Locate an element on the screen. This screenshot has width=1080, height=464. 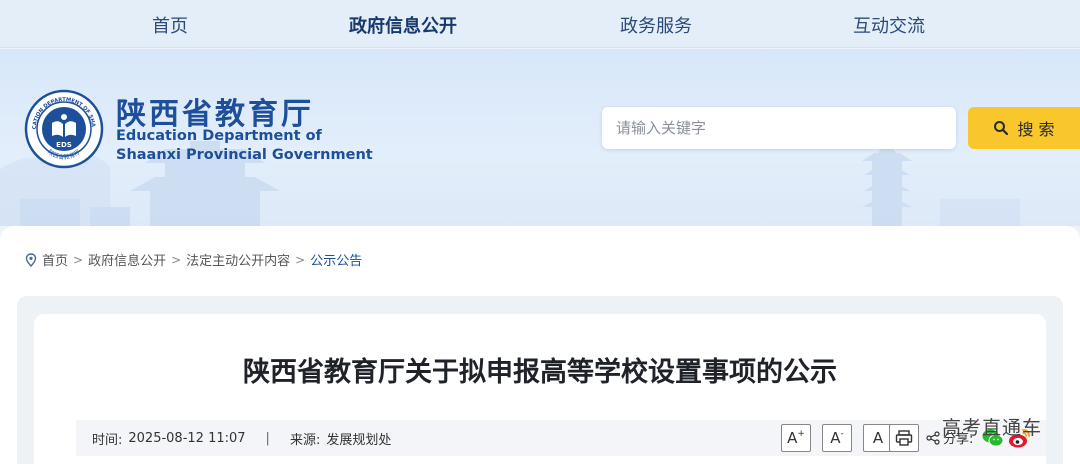
nav-item-interaction: 互动交流 is located at coordinates (889, 25).